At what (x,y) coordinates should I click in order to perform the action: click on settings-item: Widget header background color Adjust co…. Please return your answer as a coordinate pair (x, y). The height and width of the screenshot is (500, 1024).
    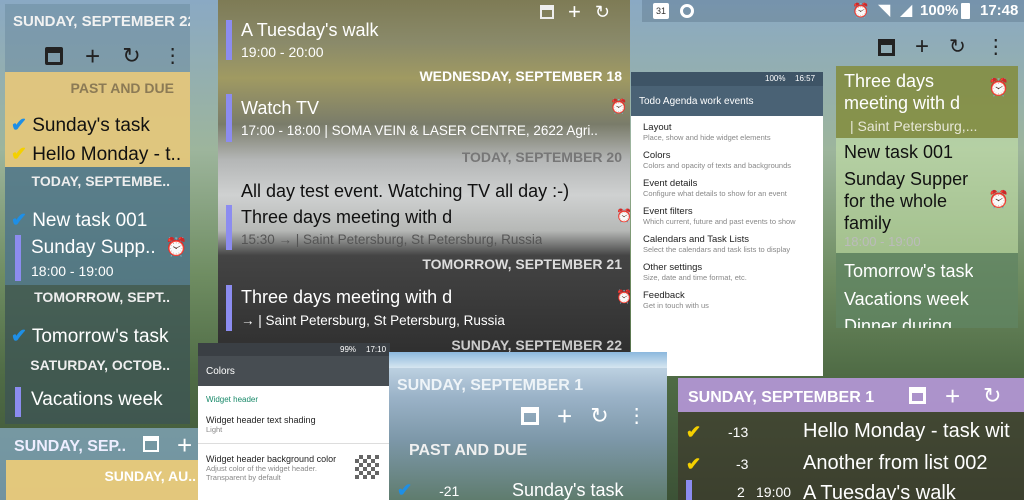
    Looking at the image, I should click on (276, 468).